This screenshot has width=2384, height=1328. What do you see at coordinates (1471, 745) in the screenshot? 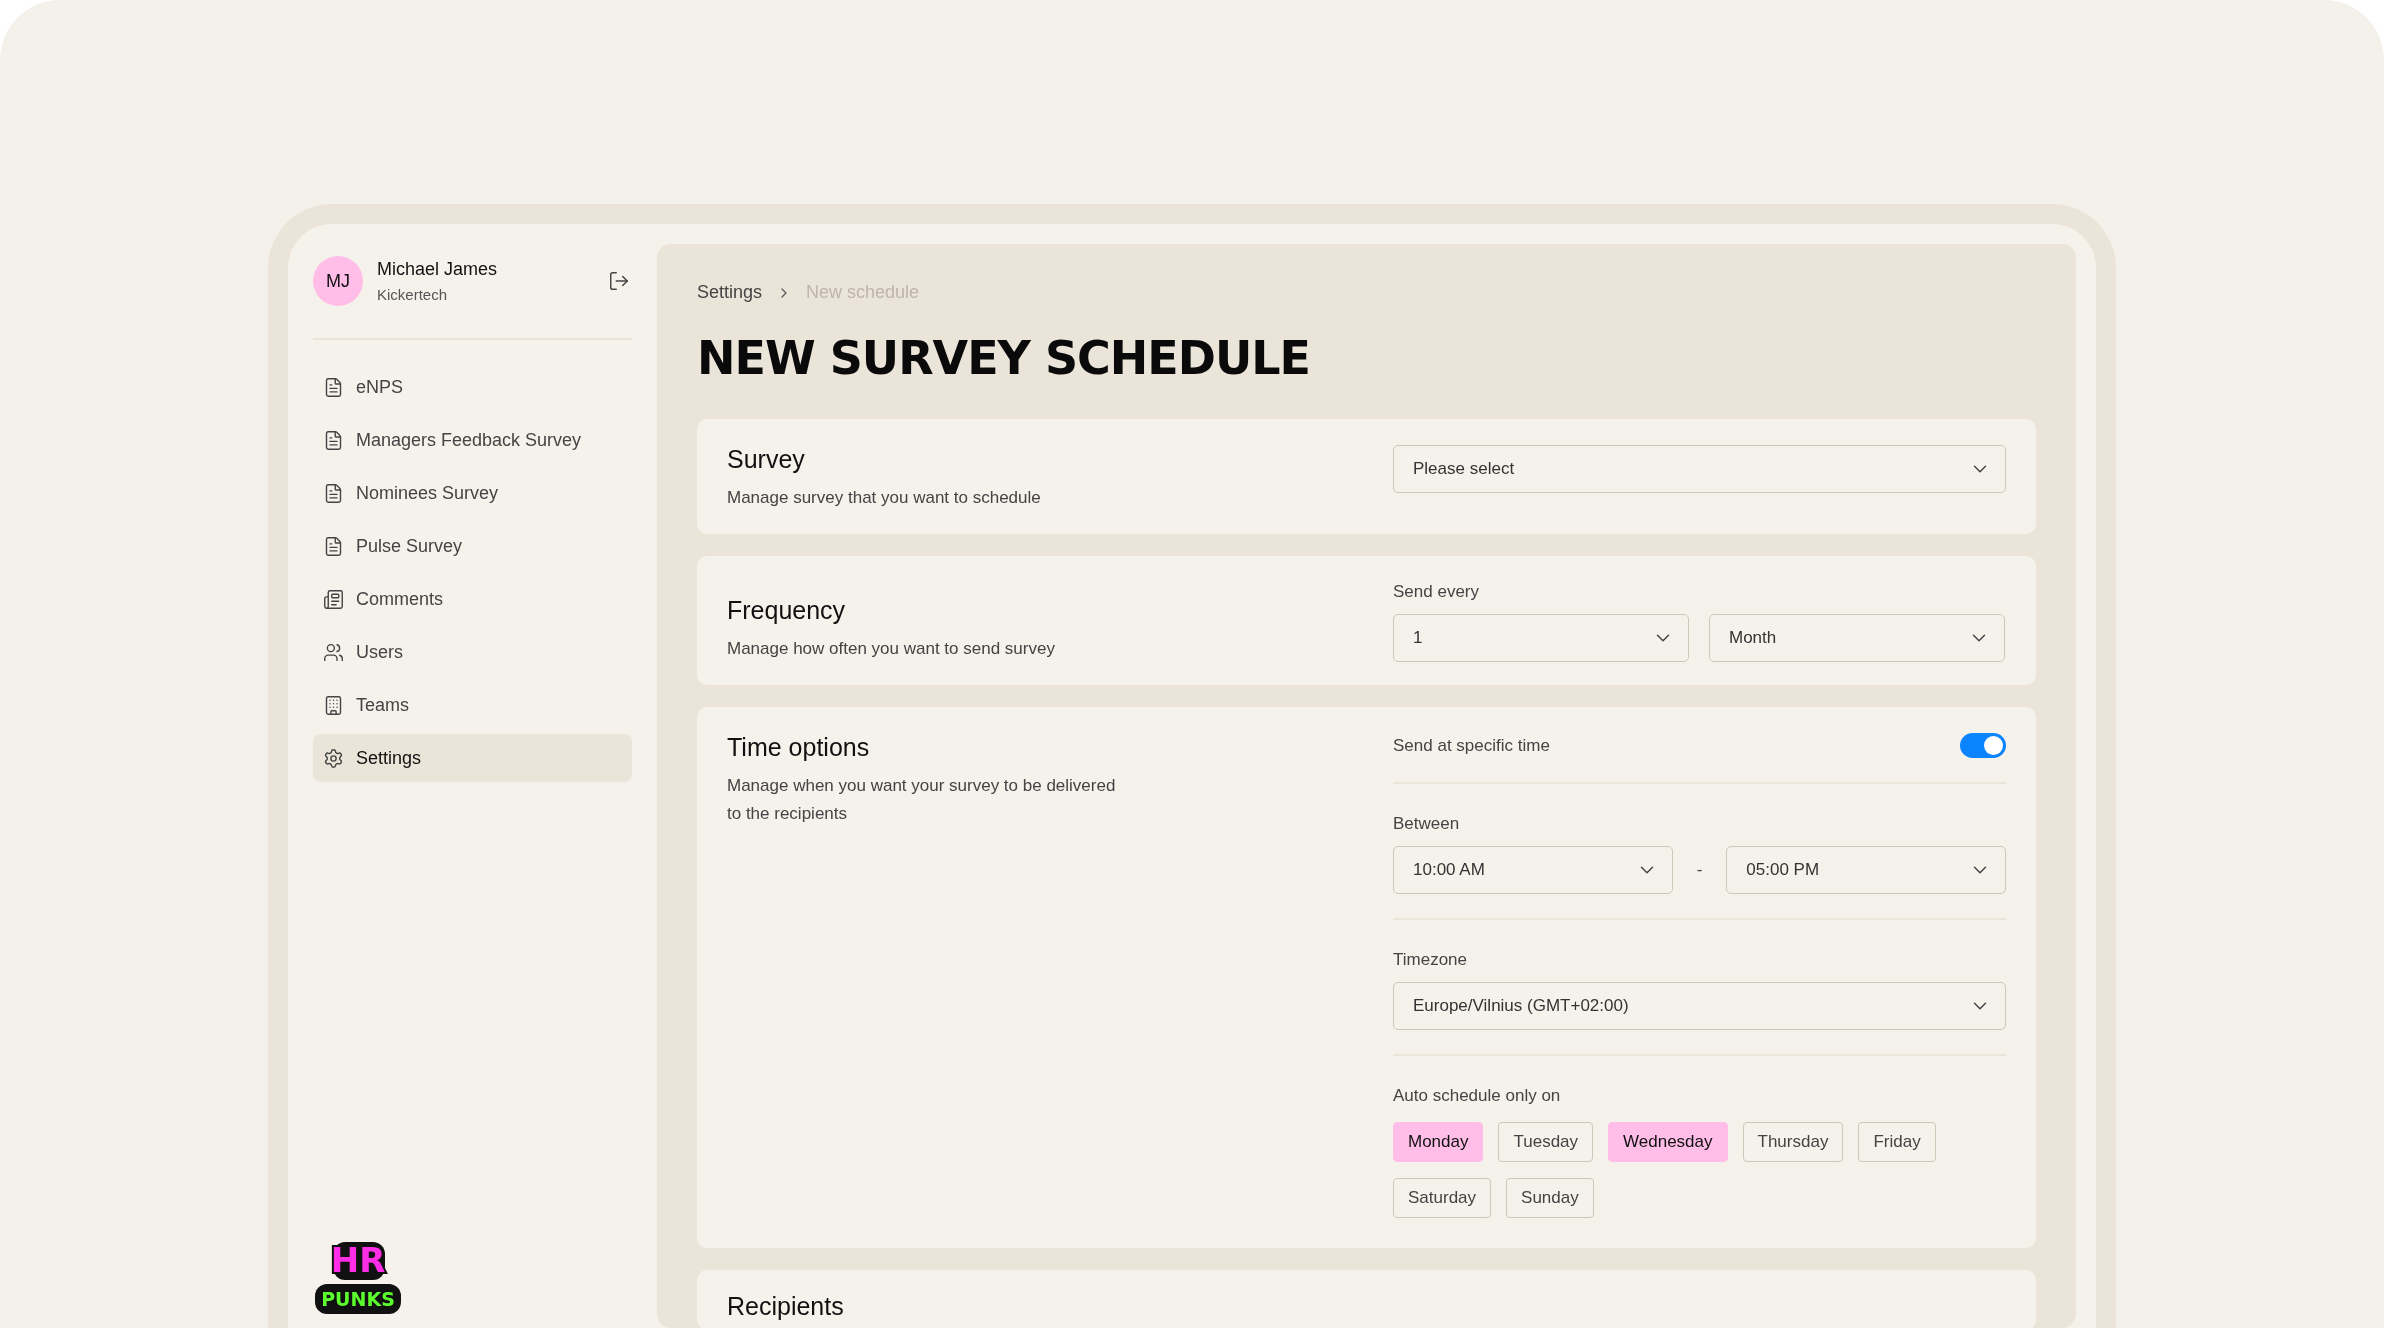
I see `toggle-label: Send at specific time` at bounding box center [1471, 745].